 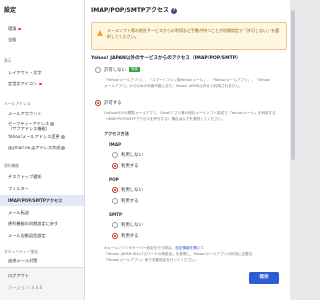 I want to click on pop-off-label: 利用しない, so click(x=132, y=190).